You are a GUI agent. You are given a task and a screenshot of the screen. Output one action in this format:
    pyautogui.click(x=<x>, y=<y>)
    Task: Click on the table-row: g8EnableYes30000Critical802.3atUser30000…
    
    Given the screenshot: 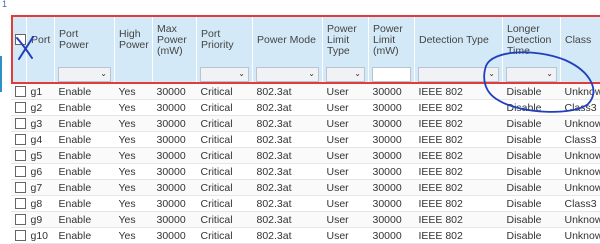 What is the action you would take?
    pyautogui.click(x=305, y=204)
    